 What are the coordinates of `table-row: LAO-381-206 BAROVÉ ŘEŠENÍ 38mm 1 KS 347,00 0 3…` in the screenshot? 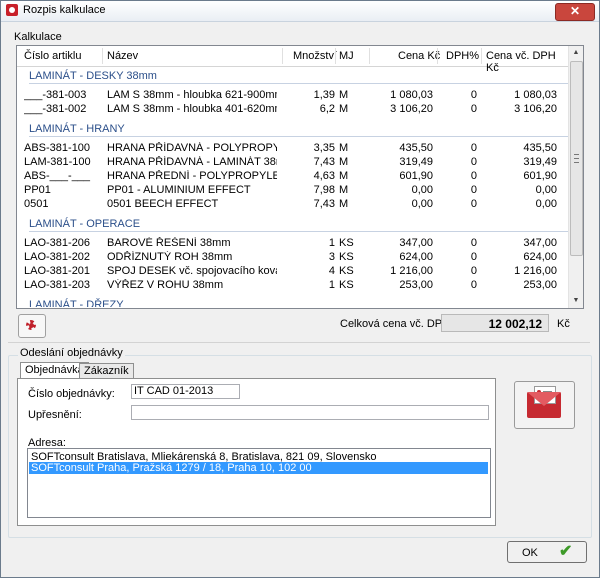 It's located at (292, 243).